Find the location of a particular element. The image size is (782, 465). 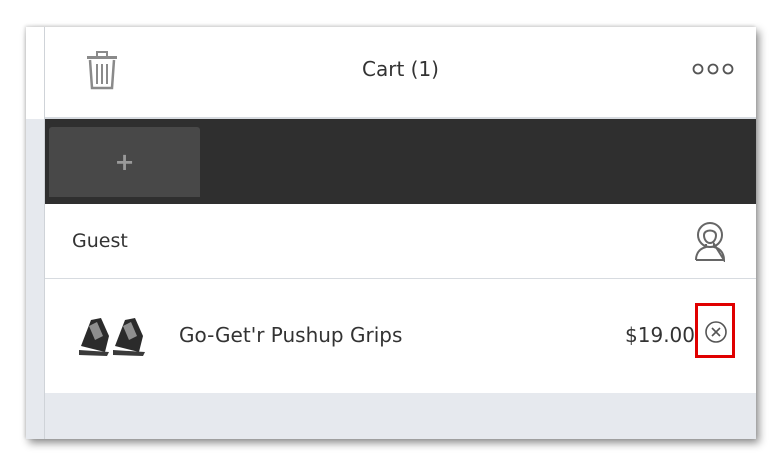

remove-item-button is located at coordinates (715, 330).